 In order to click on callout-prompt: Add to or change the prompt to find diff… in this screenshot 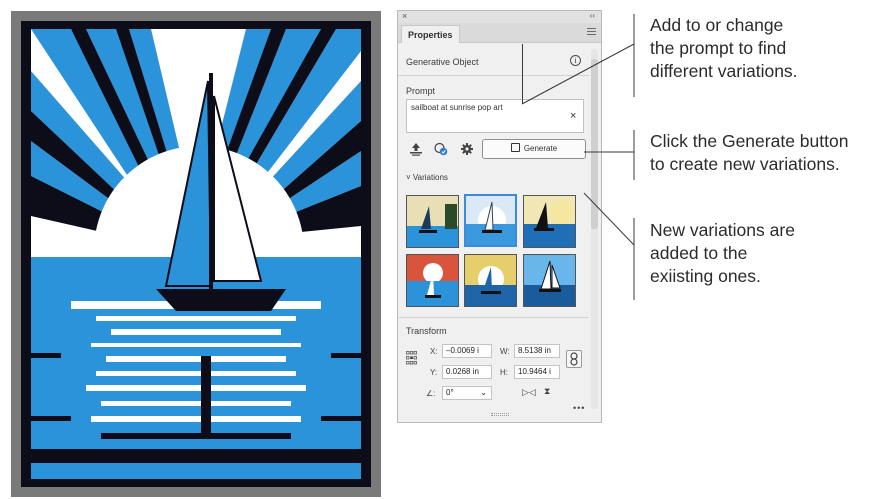, I will do `click(724, 48)`.